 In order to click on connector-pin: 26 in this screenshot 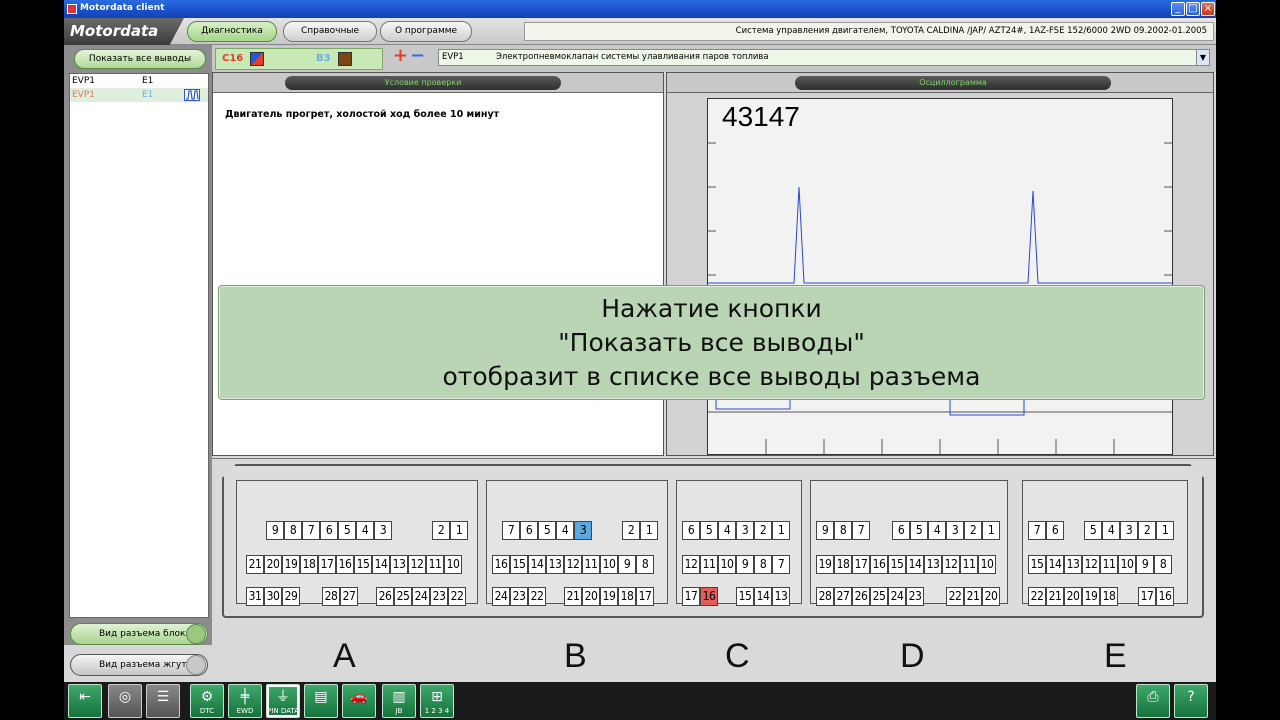, I will do `click(385, 596)`.